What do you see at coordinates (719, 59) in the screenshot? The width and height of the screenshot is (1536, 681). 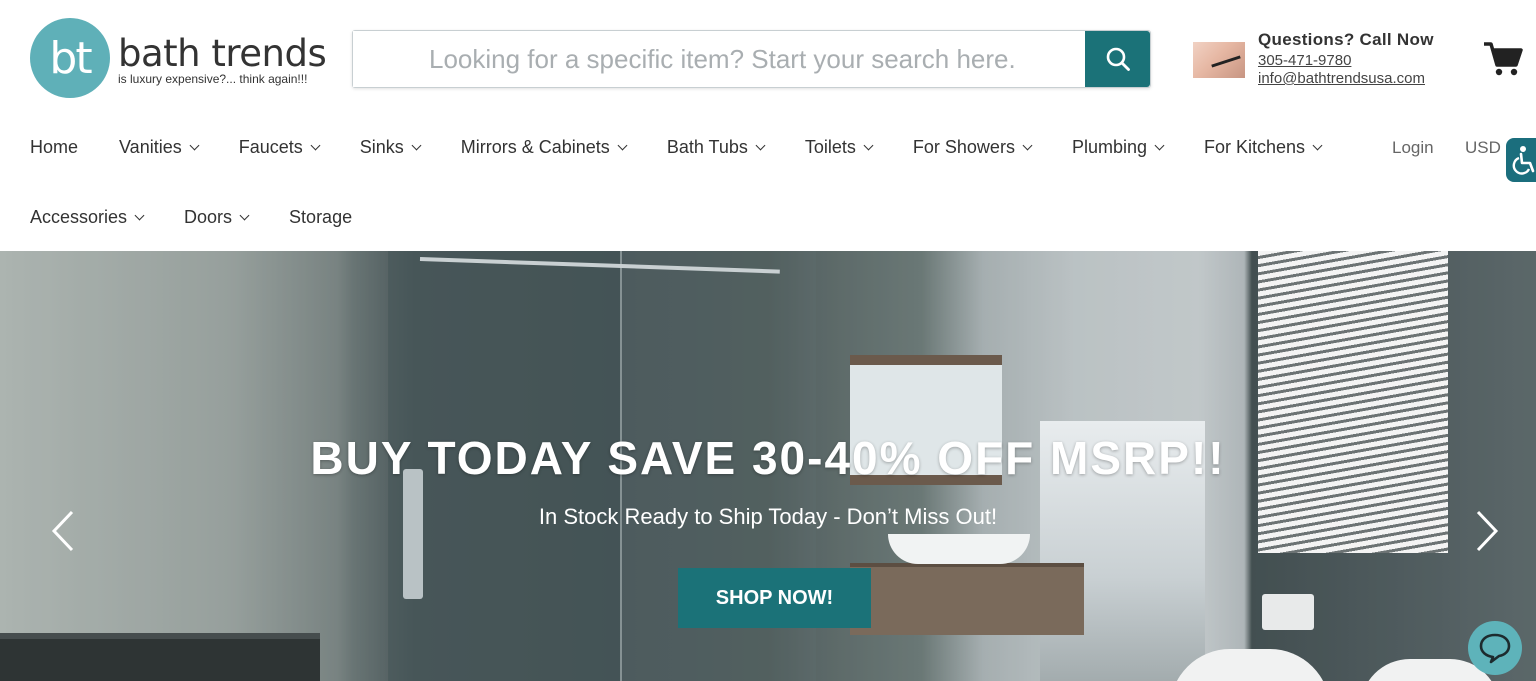 I see `search-input` at bounding box center [719, 59].